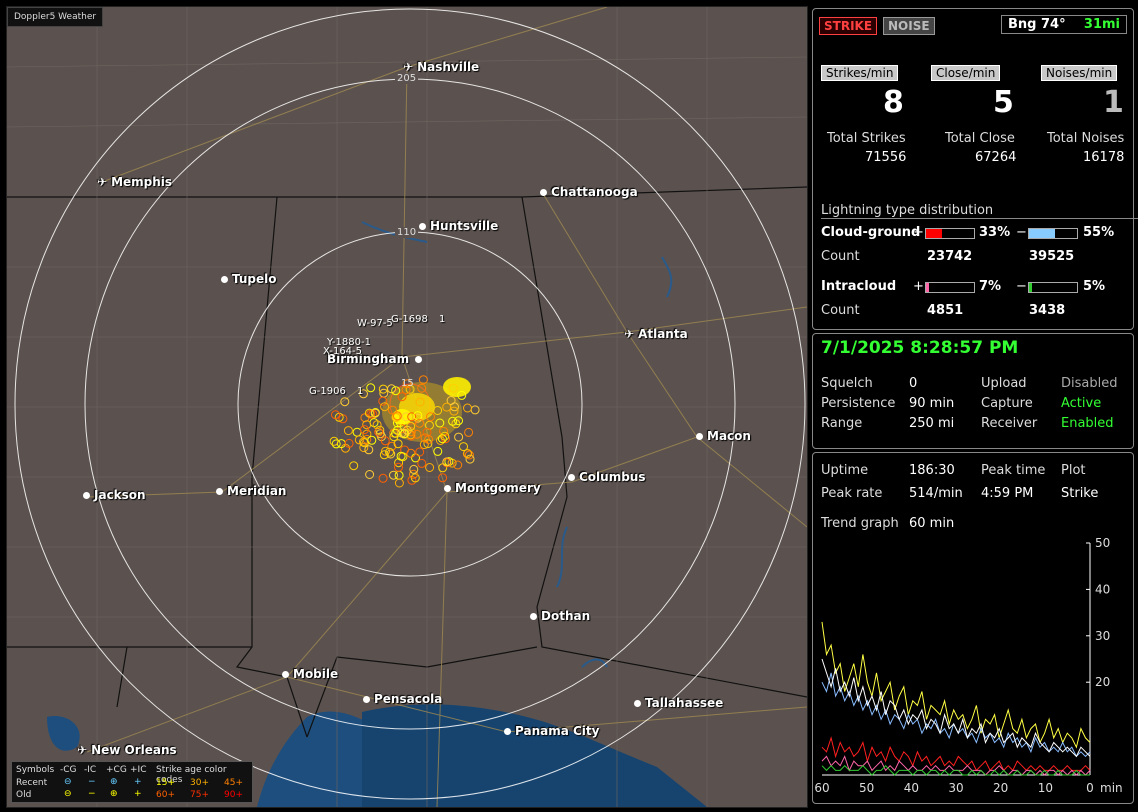  Describe the element at coordinates (723, 436) in the screenshot. I see `city-macon: Macon` at that location.